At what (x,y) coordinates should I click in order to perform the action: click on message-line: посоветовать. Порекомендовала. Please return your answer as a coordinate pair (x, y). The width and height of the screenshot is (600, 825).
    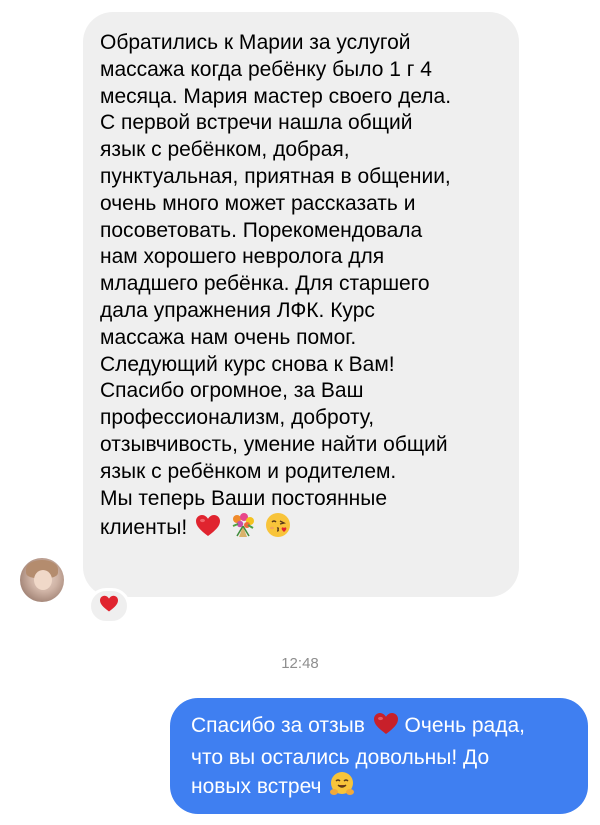
    Looking at the image, I should click on (261, 230).